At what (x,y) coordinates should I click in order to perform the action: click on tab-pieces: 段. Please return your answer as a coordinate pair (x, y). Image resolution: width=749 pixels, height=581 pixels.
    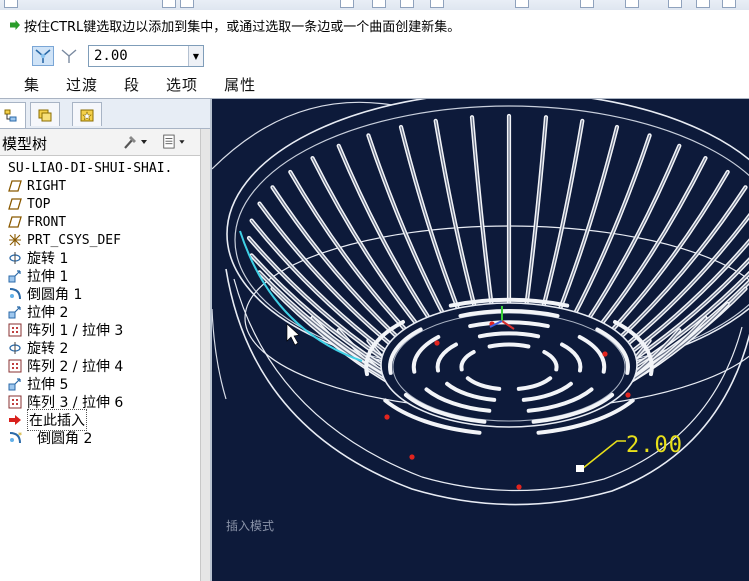
    Looking at the image, I should click on (132, 84).